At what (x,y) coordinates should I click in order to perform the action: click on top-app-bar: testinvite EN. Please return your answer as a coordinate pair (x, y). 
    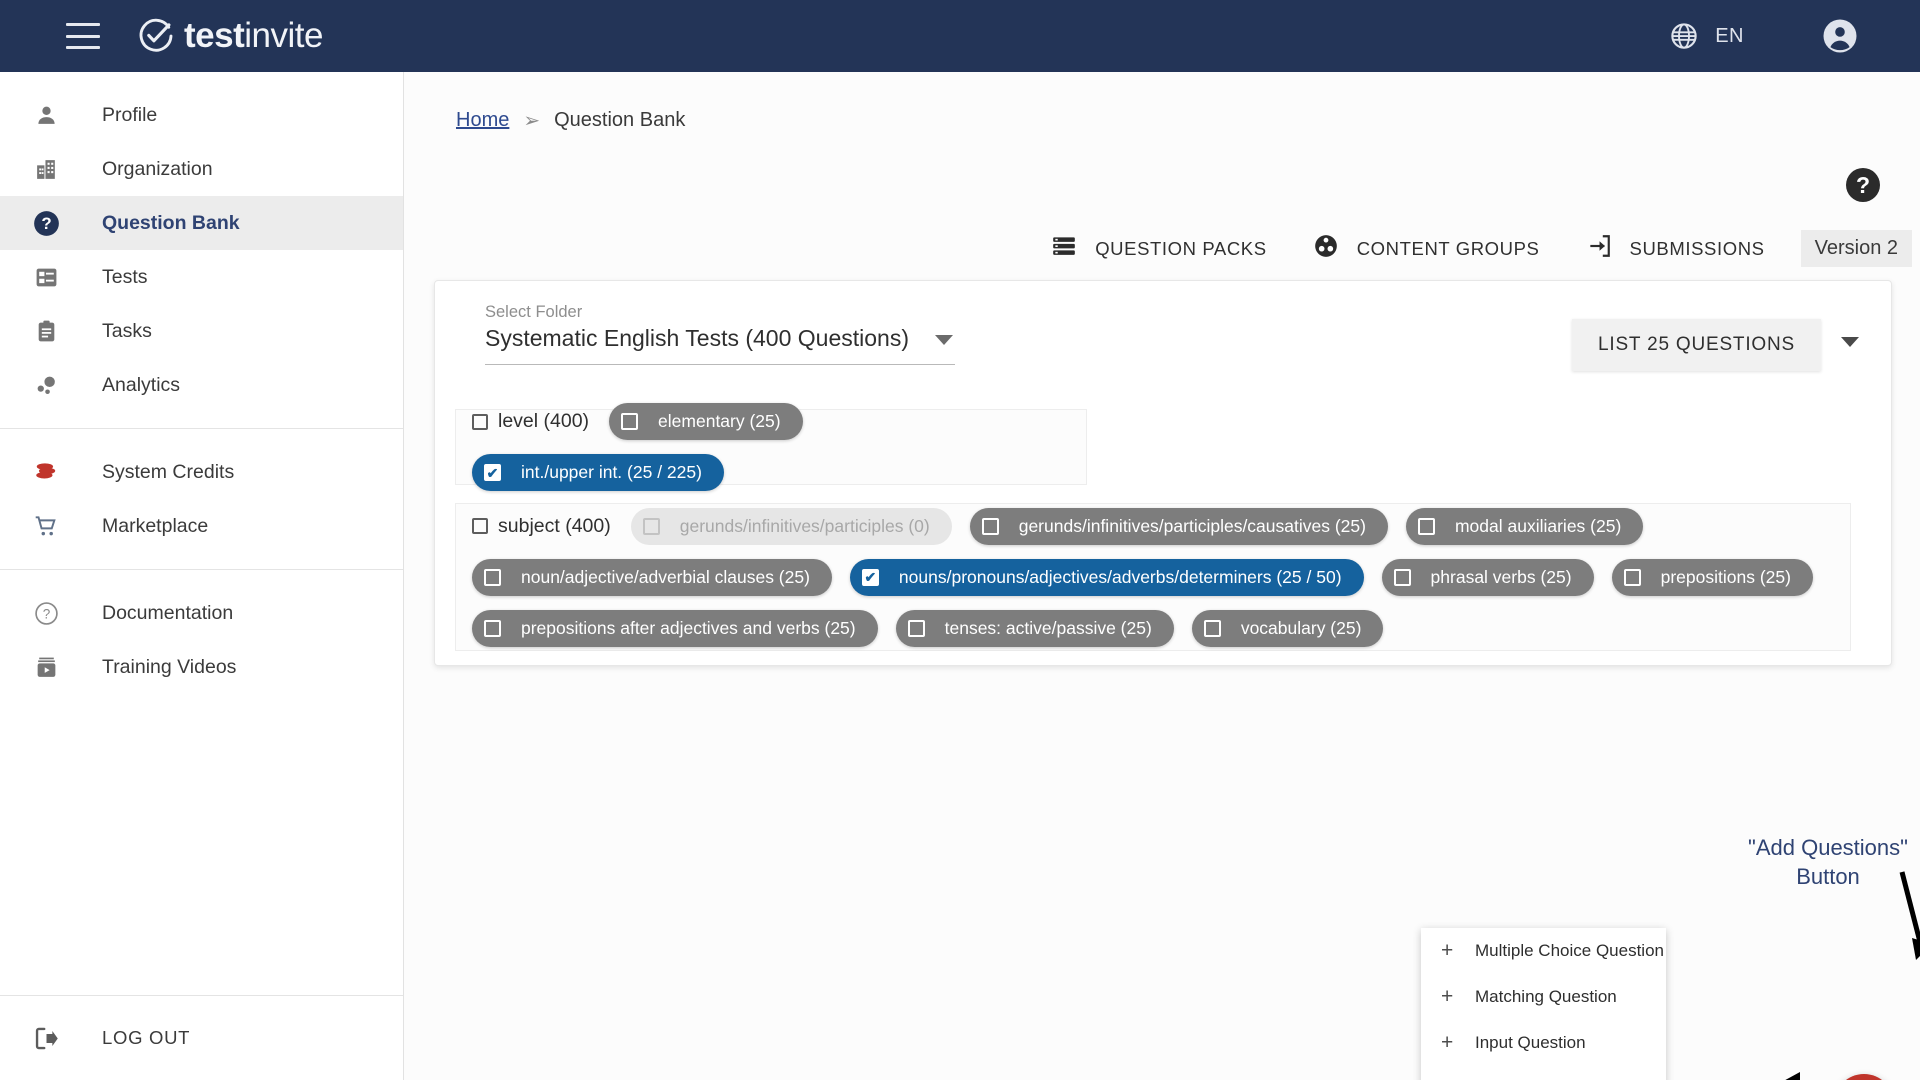
    Looking at the image, I should click on (960, 36).